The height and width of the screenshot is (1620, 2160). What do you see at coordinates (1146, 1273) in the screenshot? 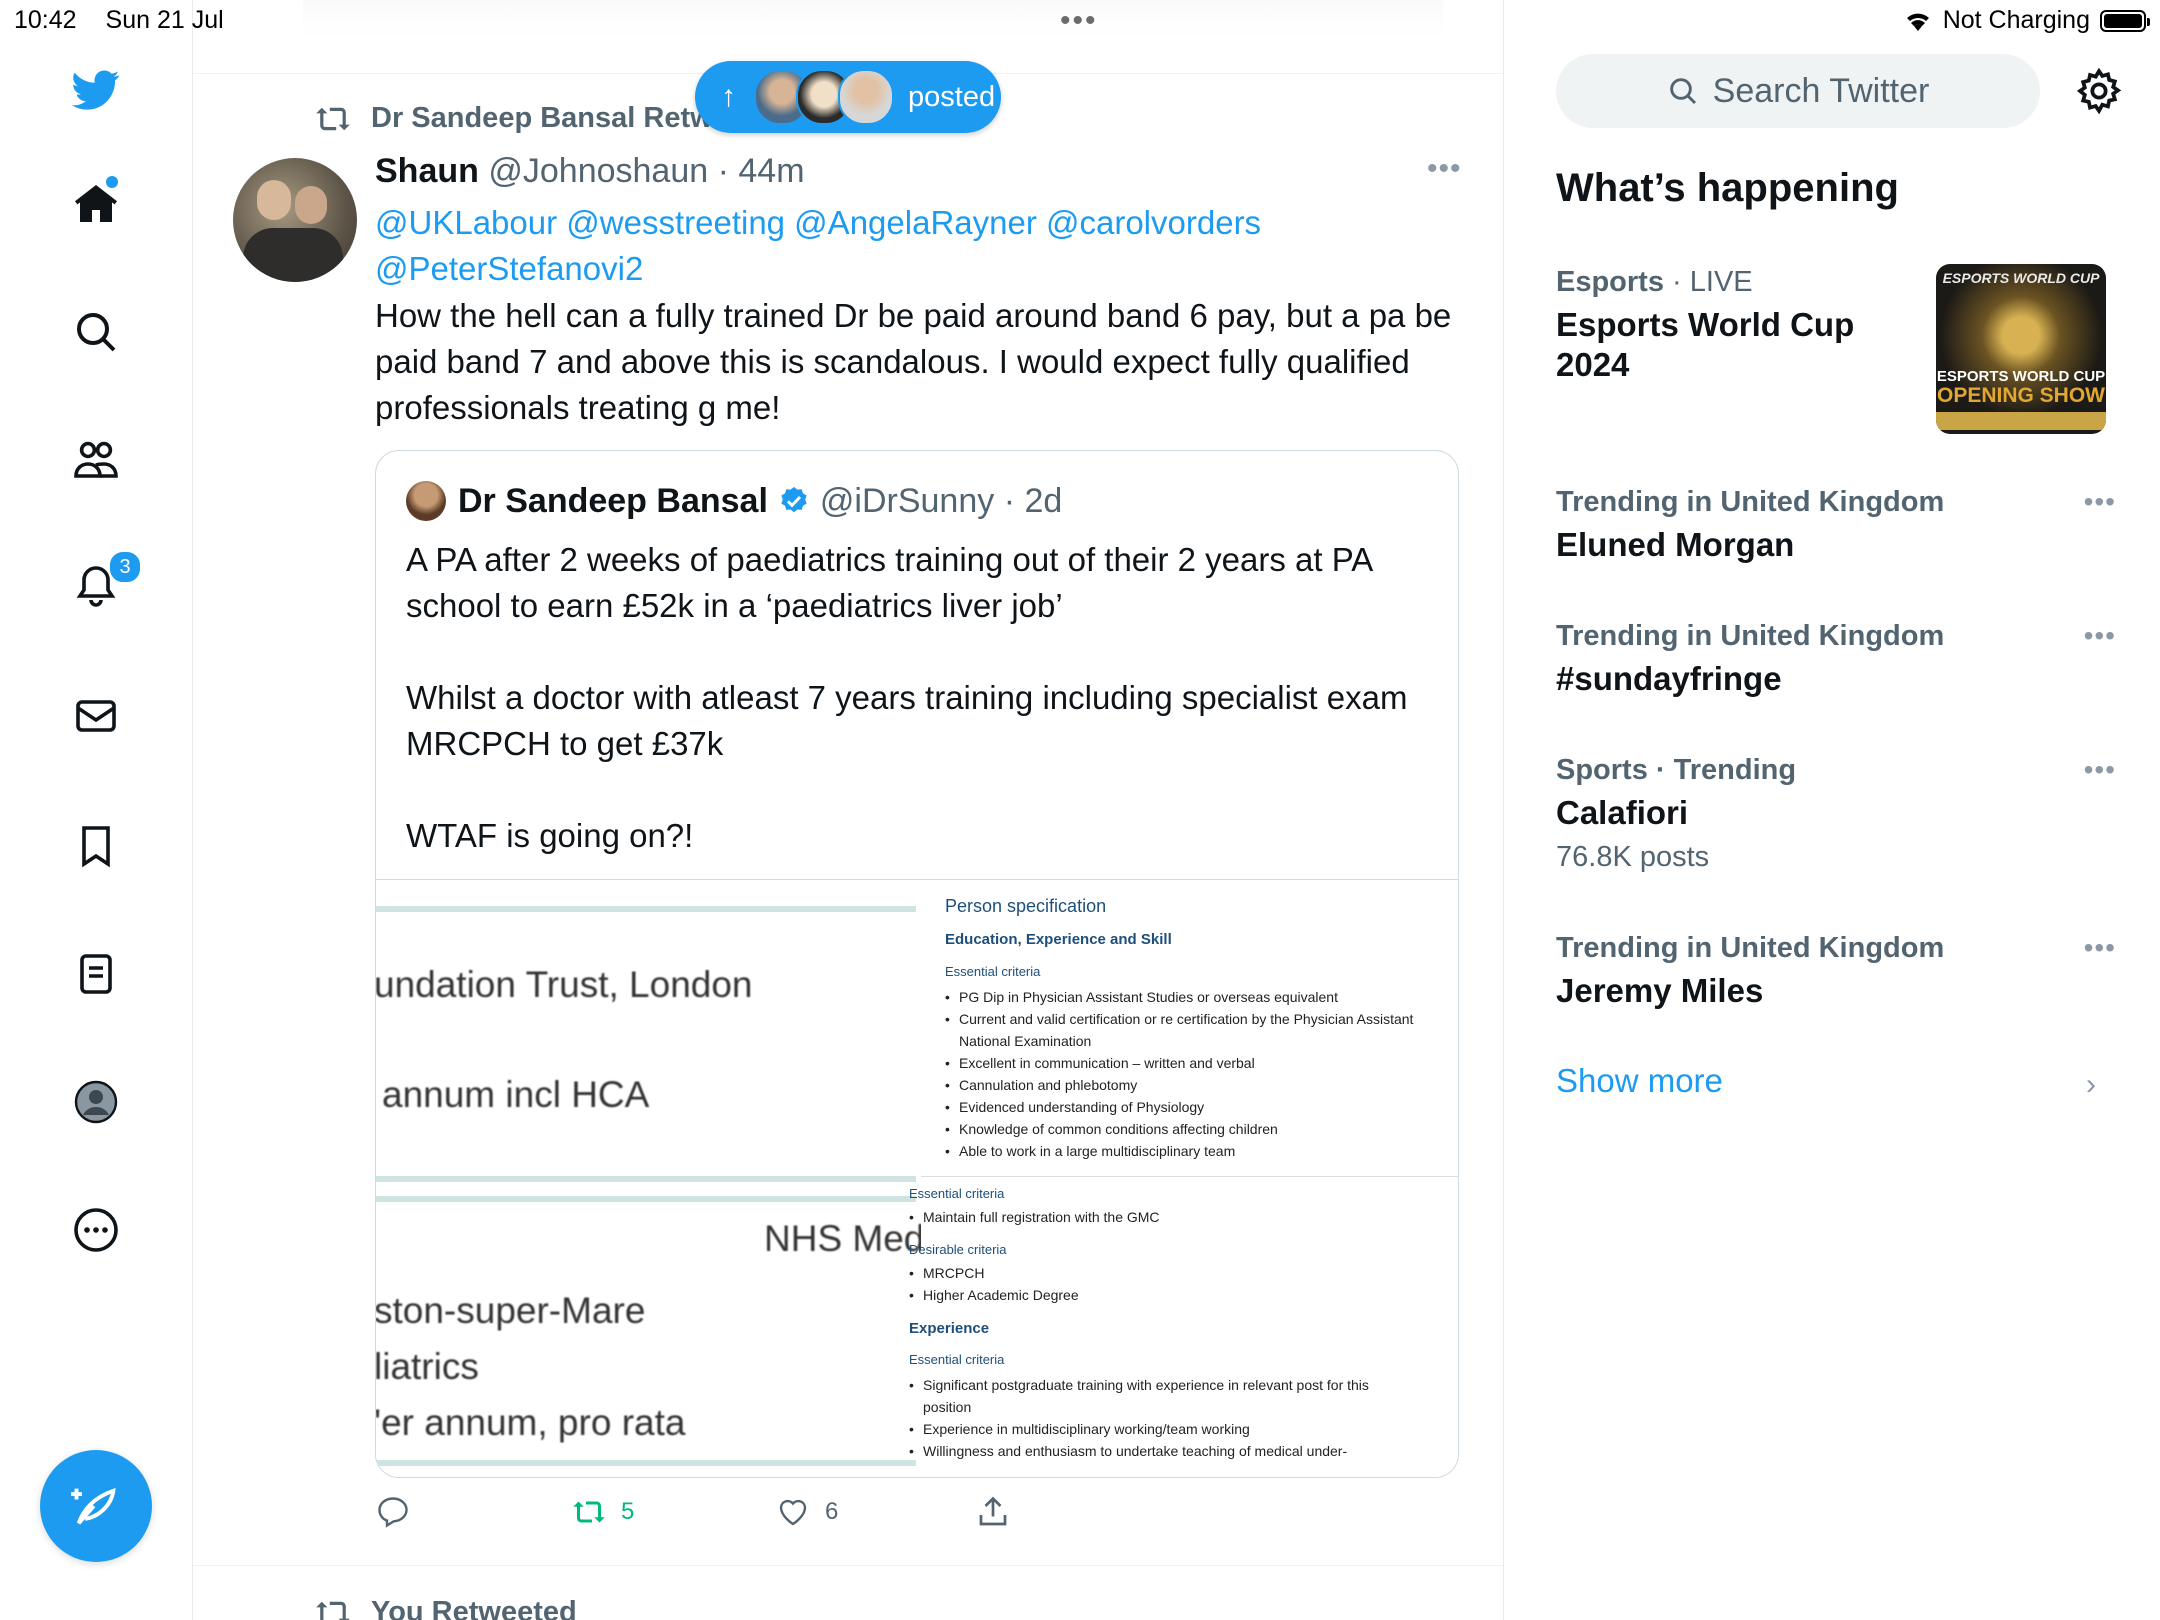
I see `spec-item: MRCPCH` at bounding box center [1146, 1273].